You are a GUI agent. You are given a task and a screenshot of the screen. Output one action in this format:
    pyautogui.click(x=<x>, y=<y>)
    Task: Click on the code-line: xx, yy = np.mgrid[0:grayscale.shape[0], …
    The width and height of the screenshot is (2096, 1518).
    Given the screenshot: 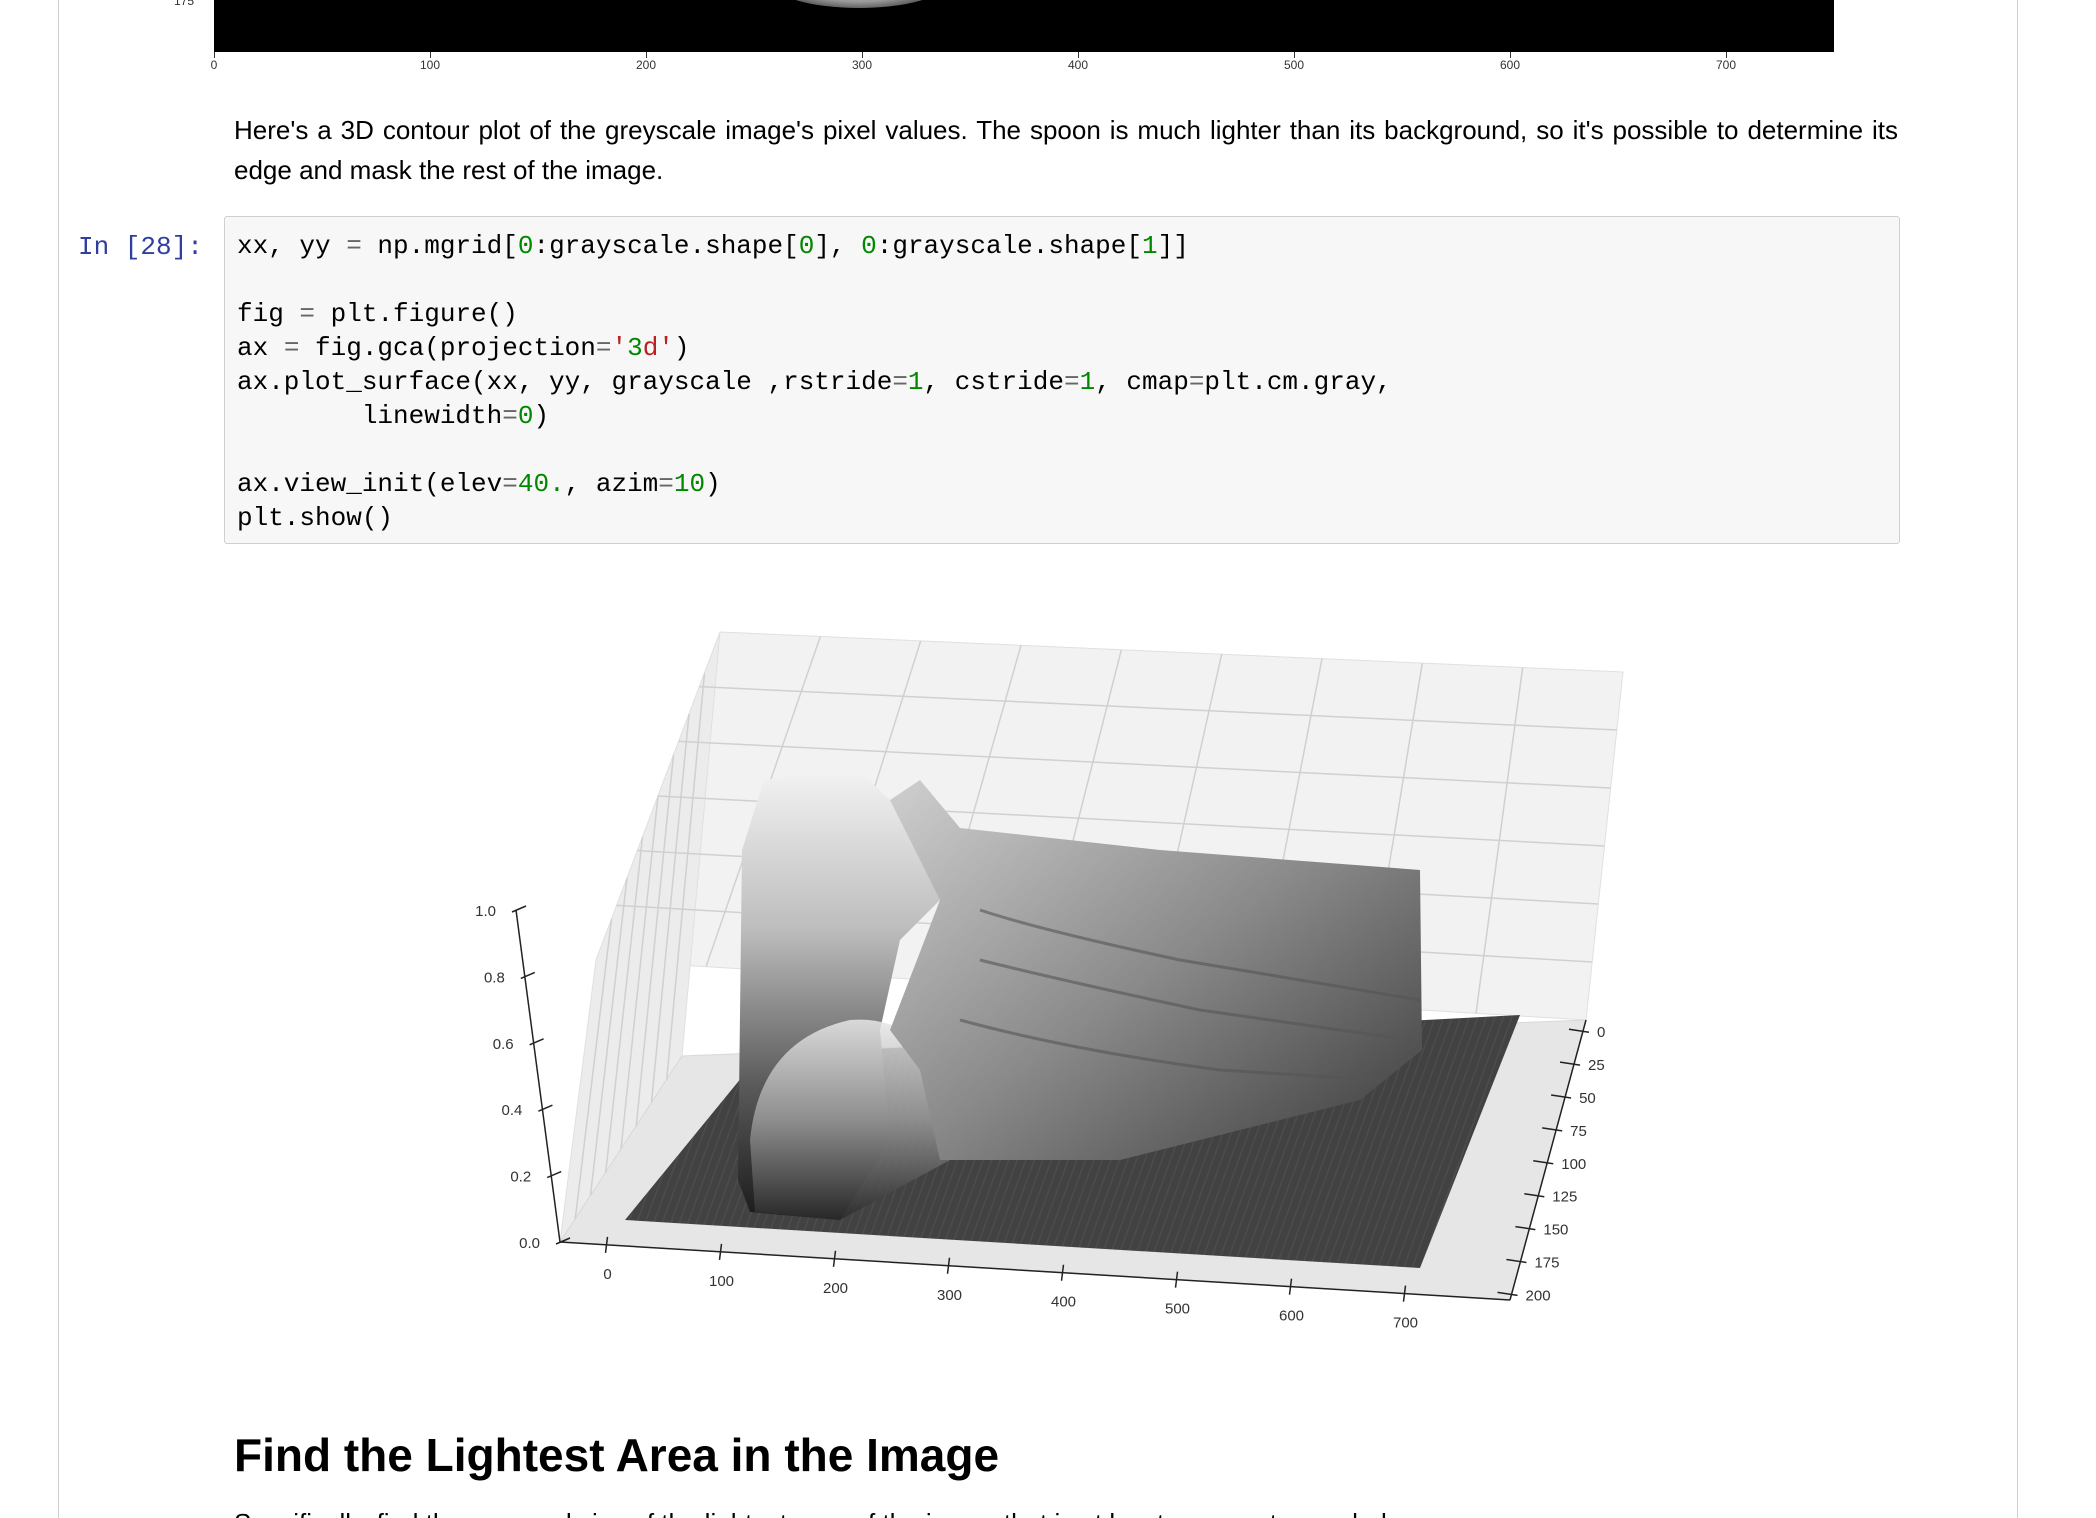 What is the action you would take?
    pyautogui.click(x=713, y=246)
    